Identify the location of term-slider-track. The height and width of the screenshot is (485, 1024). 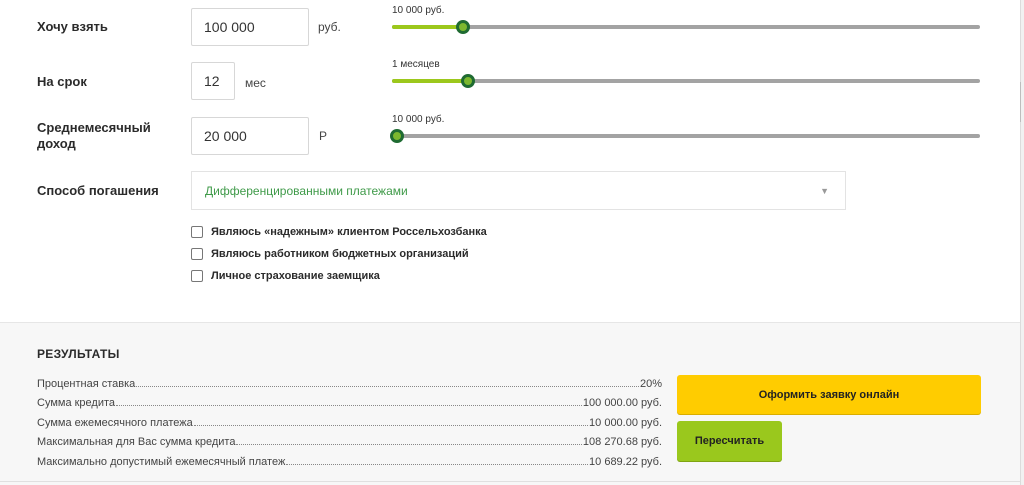
(686, 81).